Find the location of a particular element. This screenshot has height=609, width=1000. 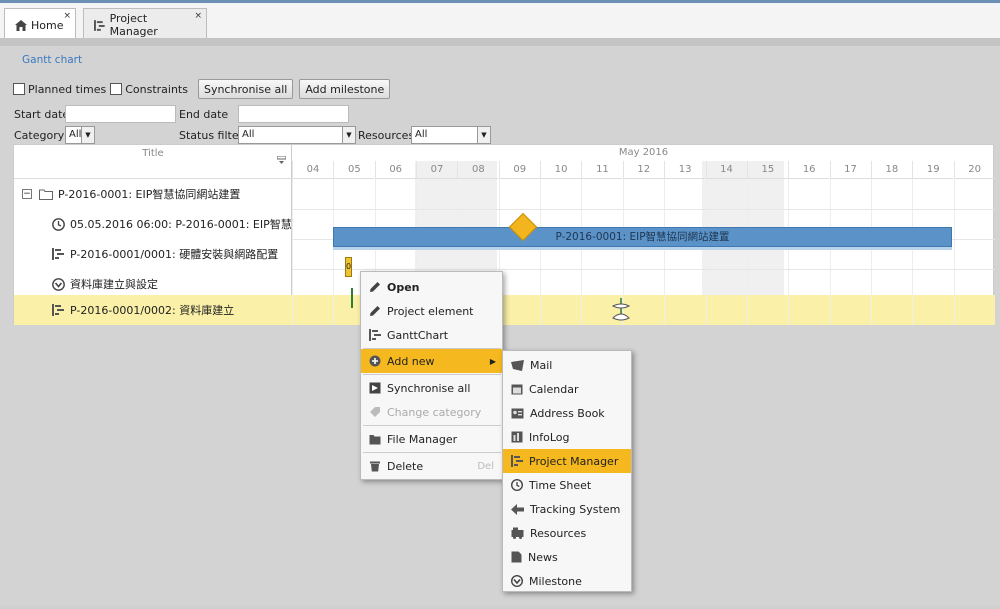

timeline-day: 18 is located at coordinates (891, 170).